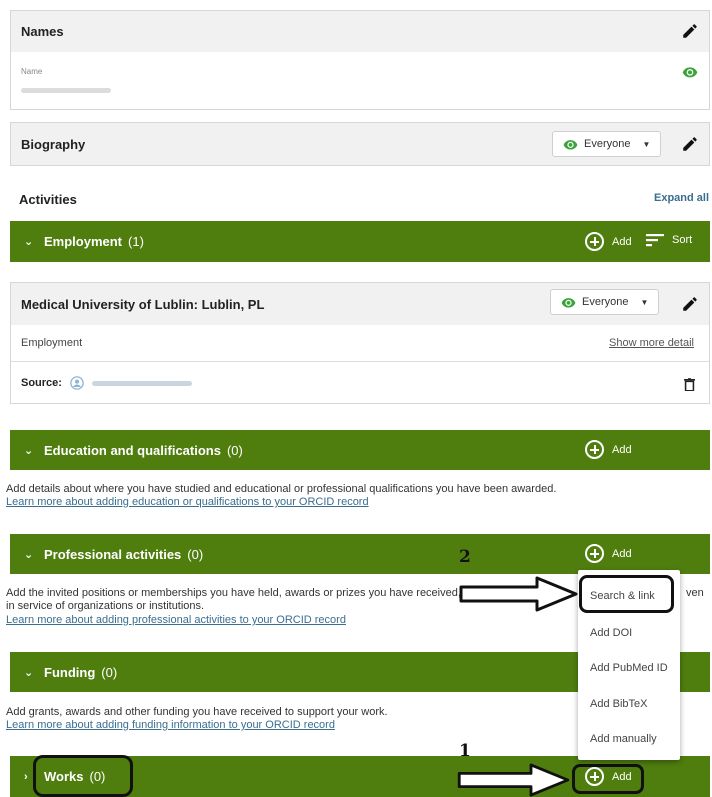 This screenshot has width=712, height=797. I want to click on sort-icon, so click(655, 240).